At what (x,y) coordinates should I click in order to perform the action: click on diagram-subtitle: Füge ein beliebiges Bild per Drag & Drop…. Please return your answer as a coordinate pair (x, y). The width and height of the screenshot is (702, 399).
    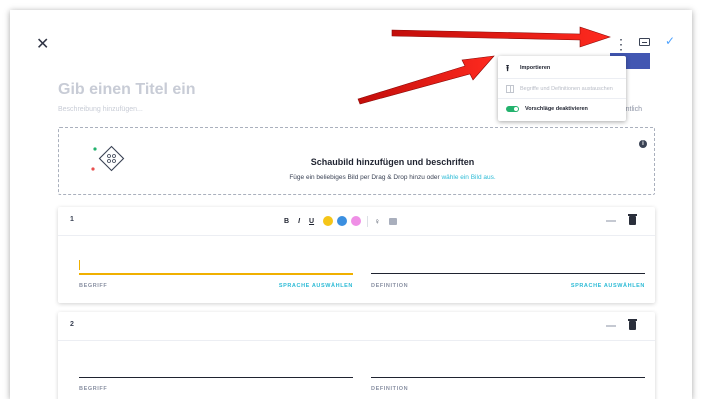
    Looking at the image, I should click on (357, 177).